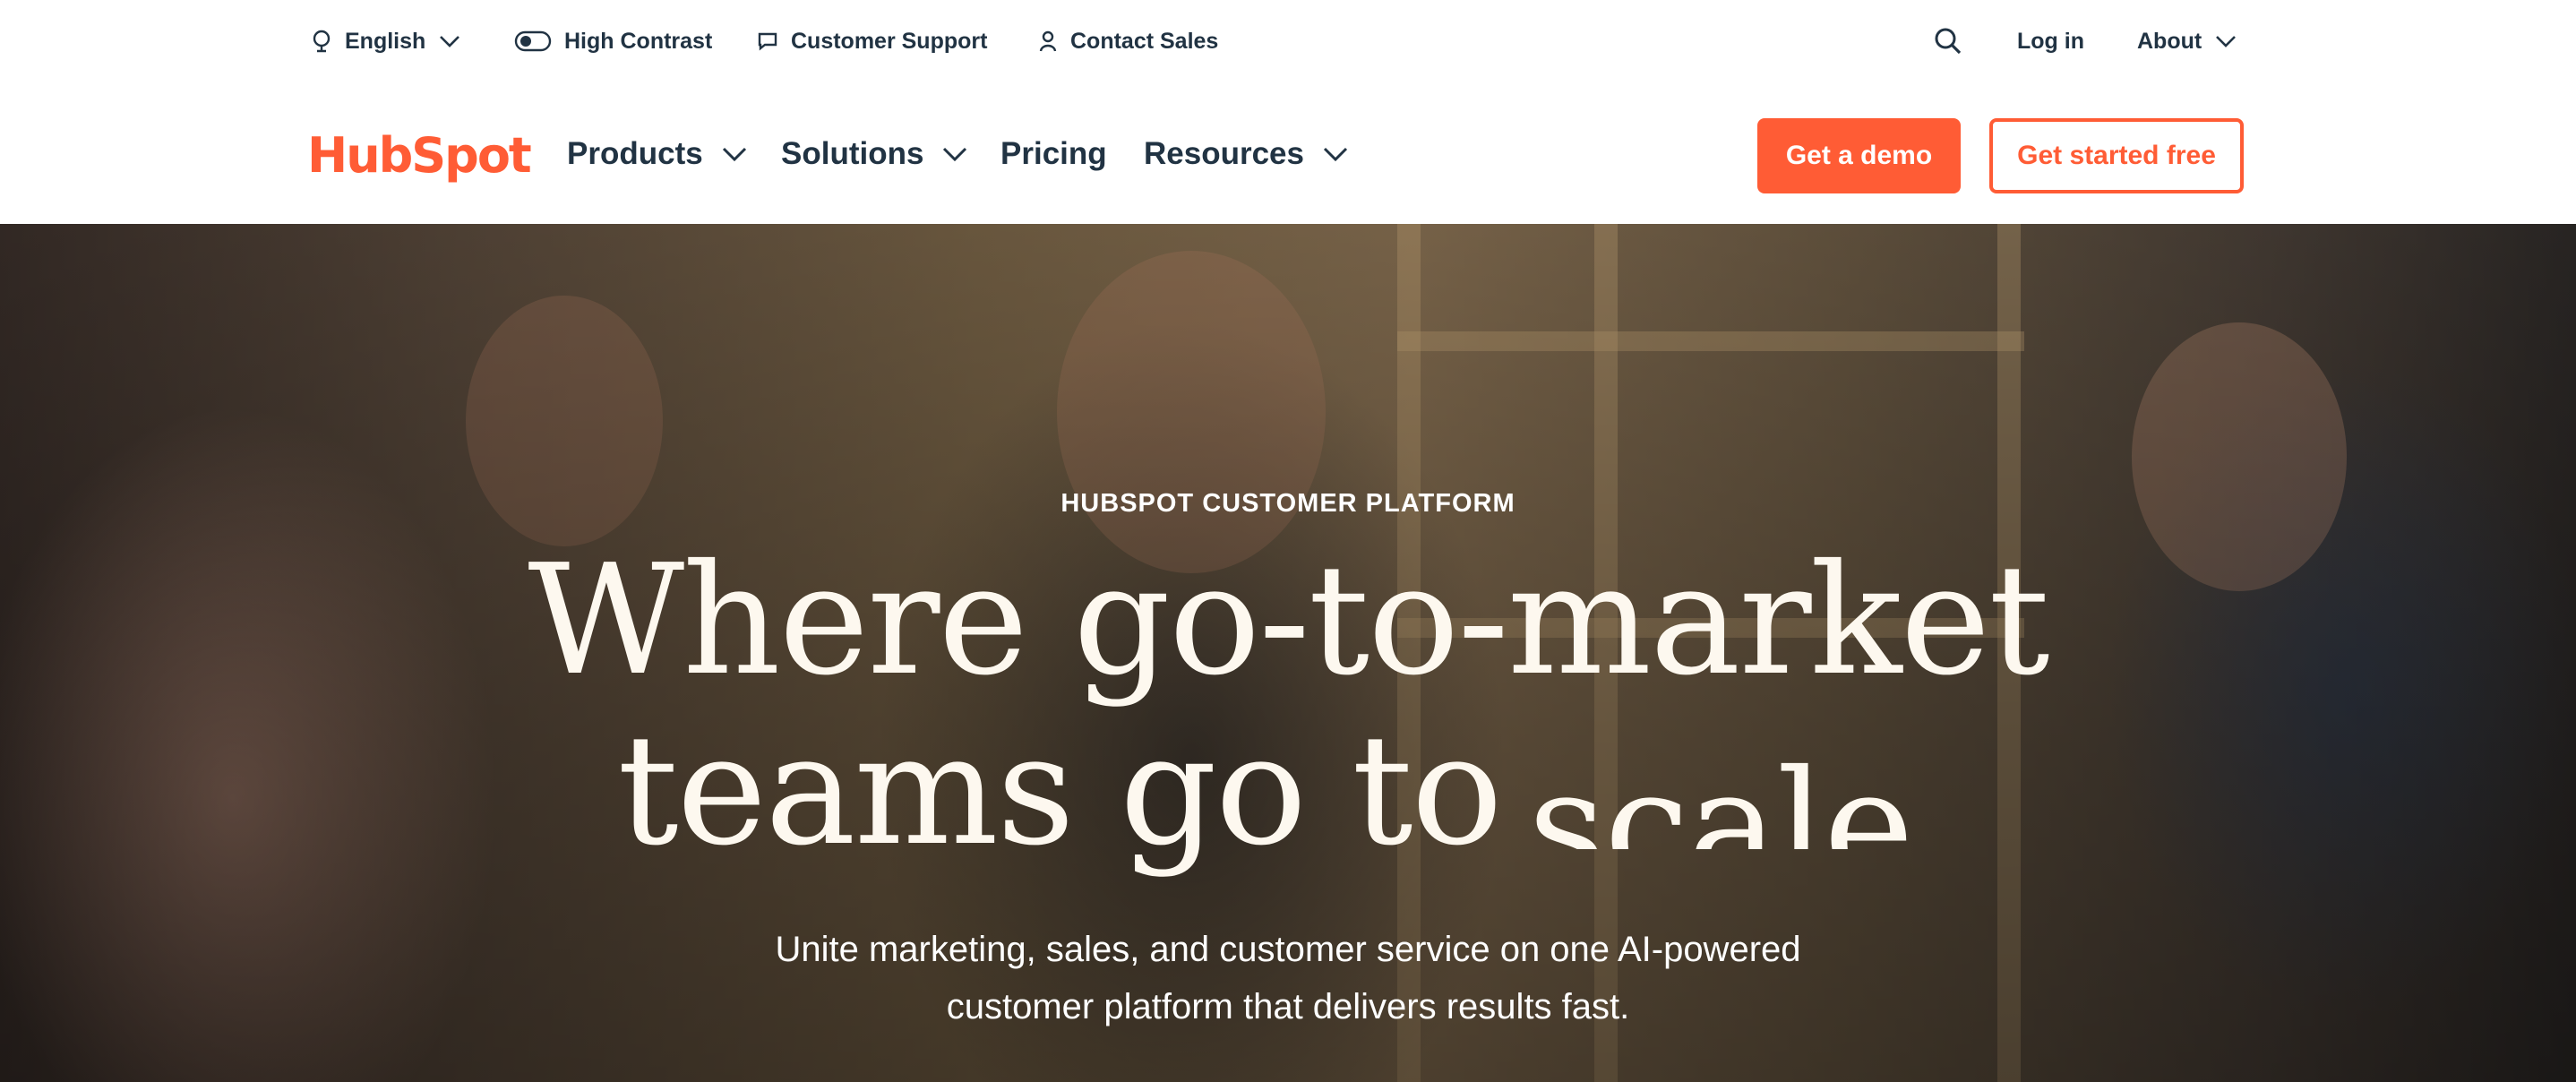 The image size is (2576, 1082). Describe the element at coordinates (2116, 155) in the screenshot. I see `get-started-free-button: Get started free` at that location.